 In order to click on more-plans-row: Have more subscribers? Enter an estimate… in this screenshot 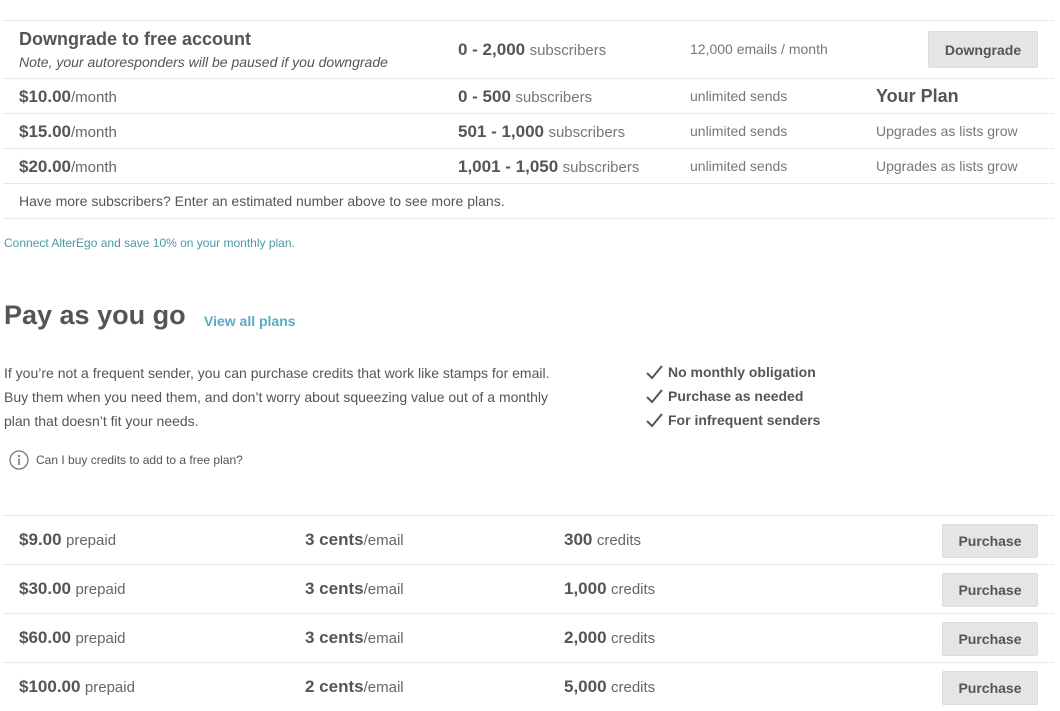, I will do `click(529, 201)`.